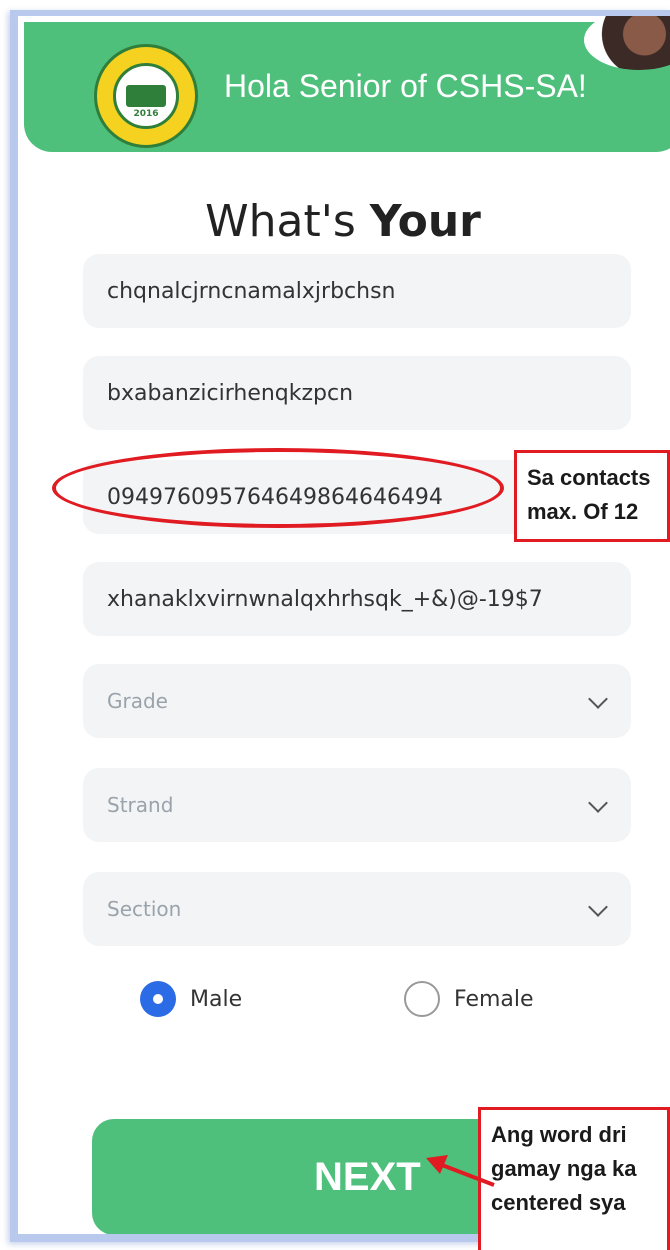 Image resolution: width=670 pixels, height=1250 pixels. Describe the element at coordinates (460, 1171) in the screenshot. I see `annotation-arrow` at that location.